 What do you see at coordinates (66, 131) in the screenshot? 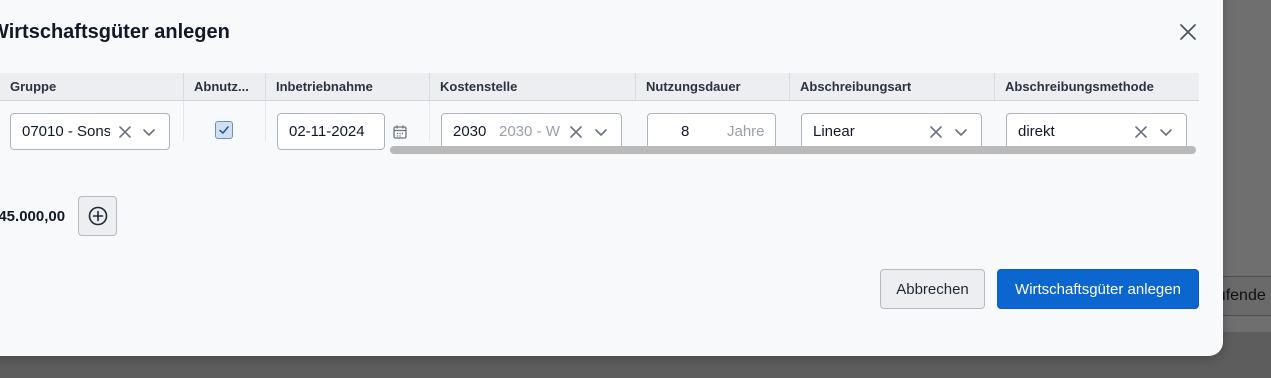
I see `gruppe-value: 07010 - Sonst` at bounding box center [66, 131].